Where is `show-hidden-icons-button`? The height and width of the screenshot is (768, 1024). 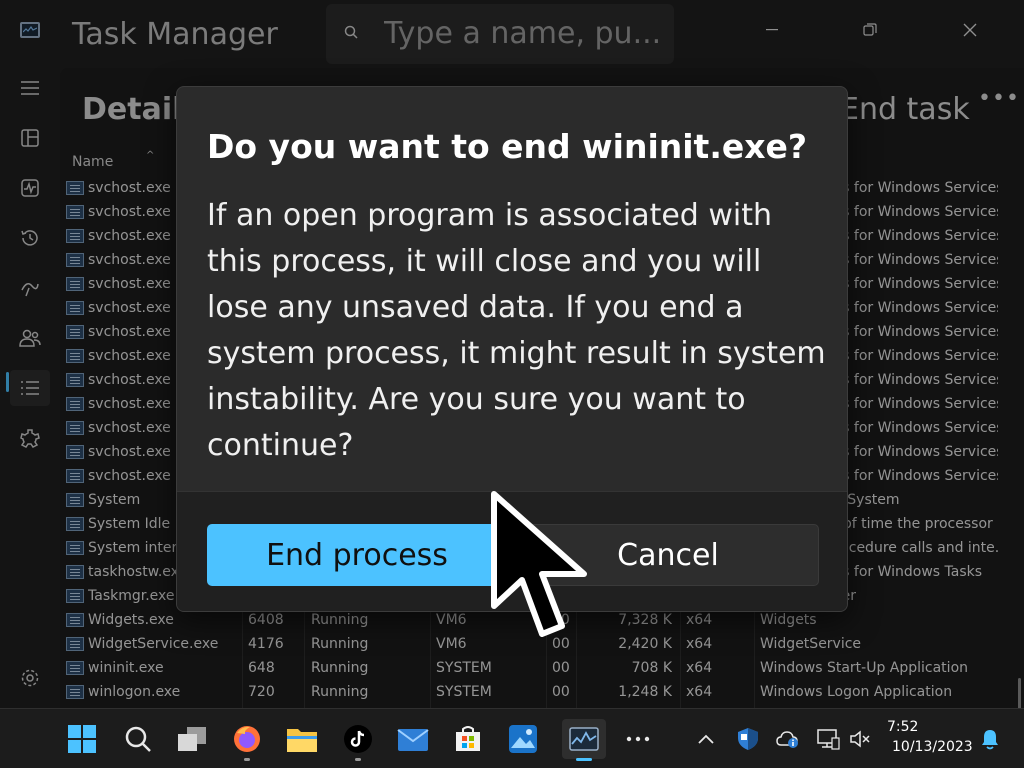
show-hidden-icons-button is located at coordinates (706, 739).